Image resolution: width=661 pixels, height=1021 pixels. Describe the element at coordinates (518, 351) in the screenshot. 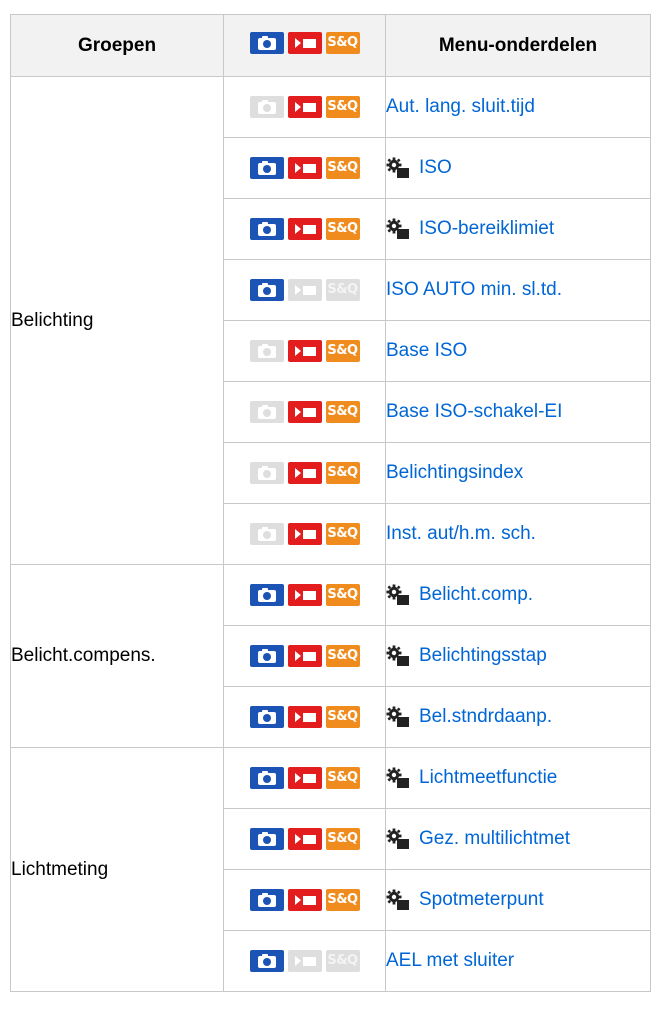

I see `menu-item-cell: Base ISO` at that location.